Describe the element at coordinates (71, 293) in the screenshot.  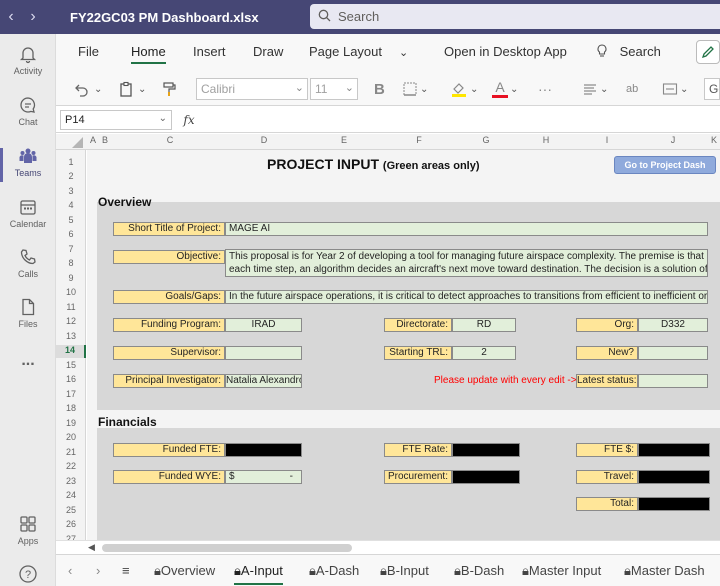
I see `row-number: 10` at that location.